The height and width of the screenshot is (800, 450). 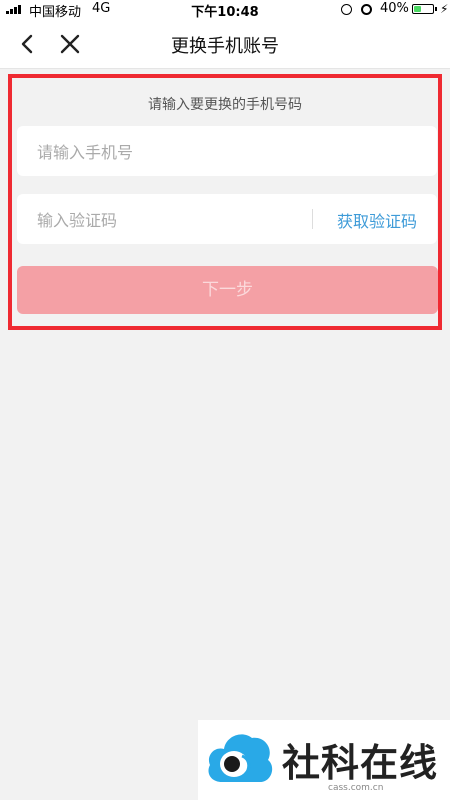 I want to click on form-hint: 请输入要更换的手机号码, so click(x=225, y=105).